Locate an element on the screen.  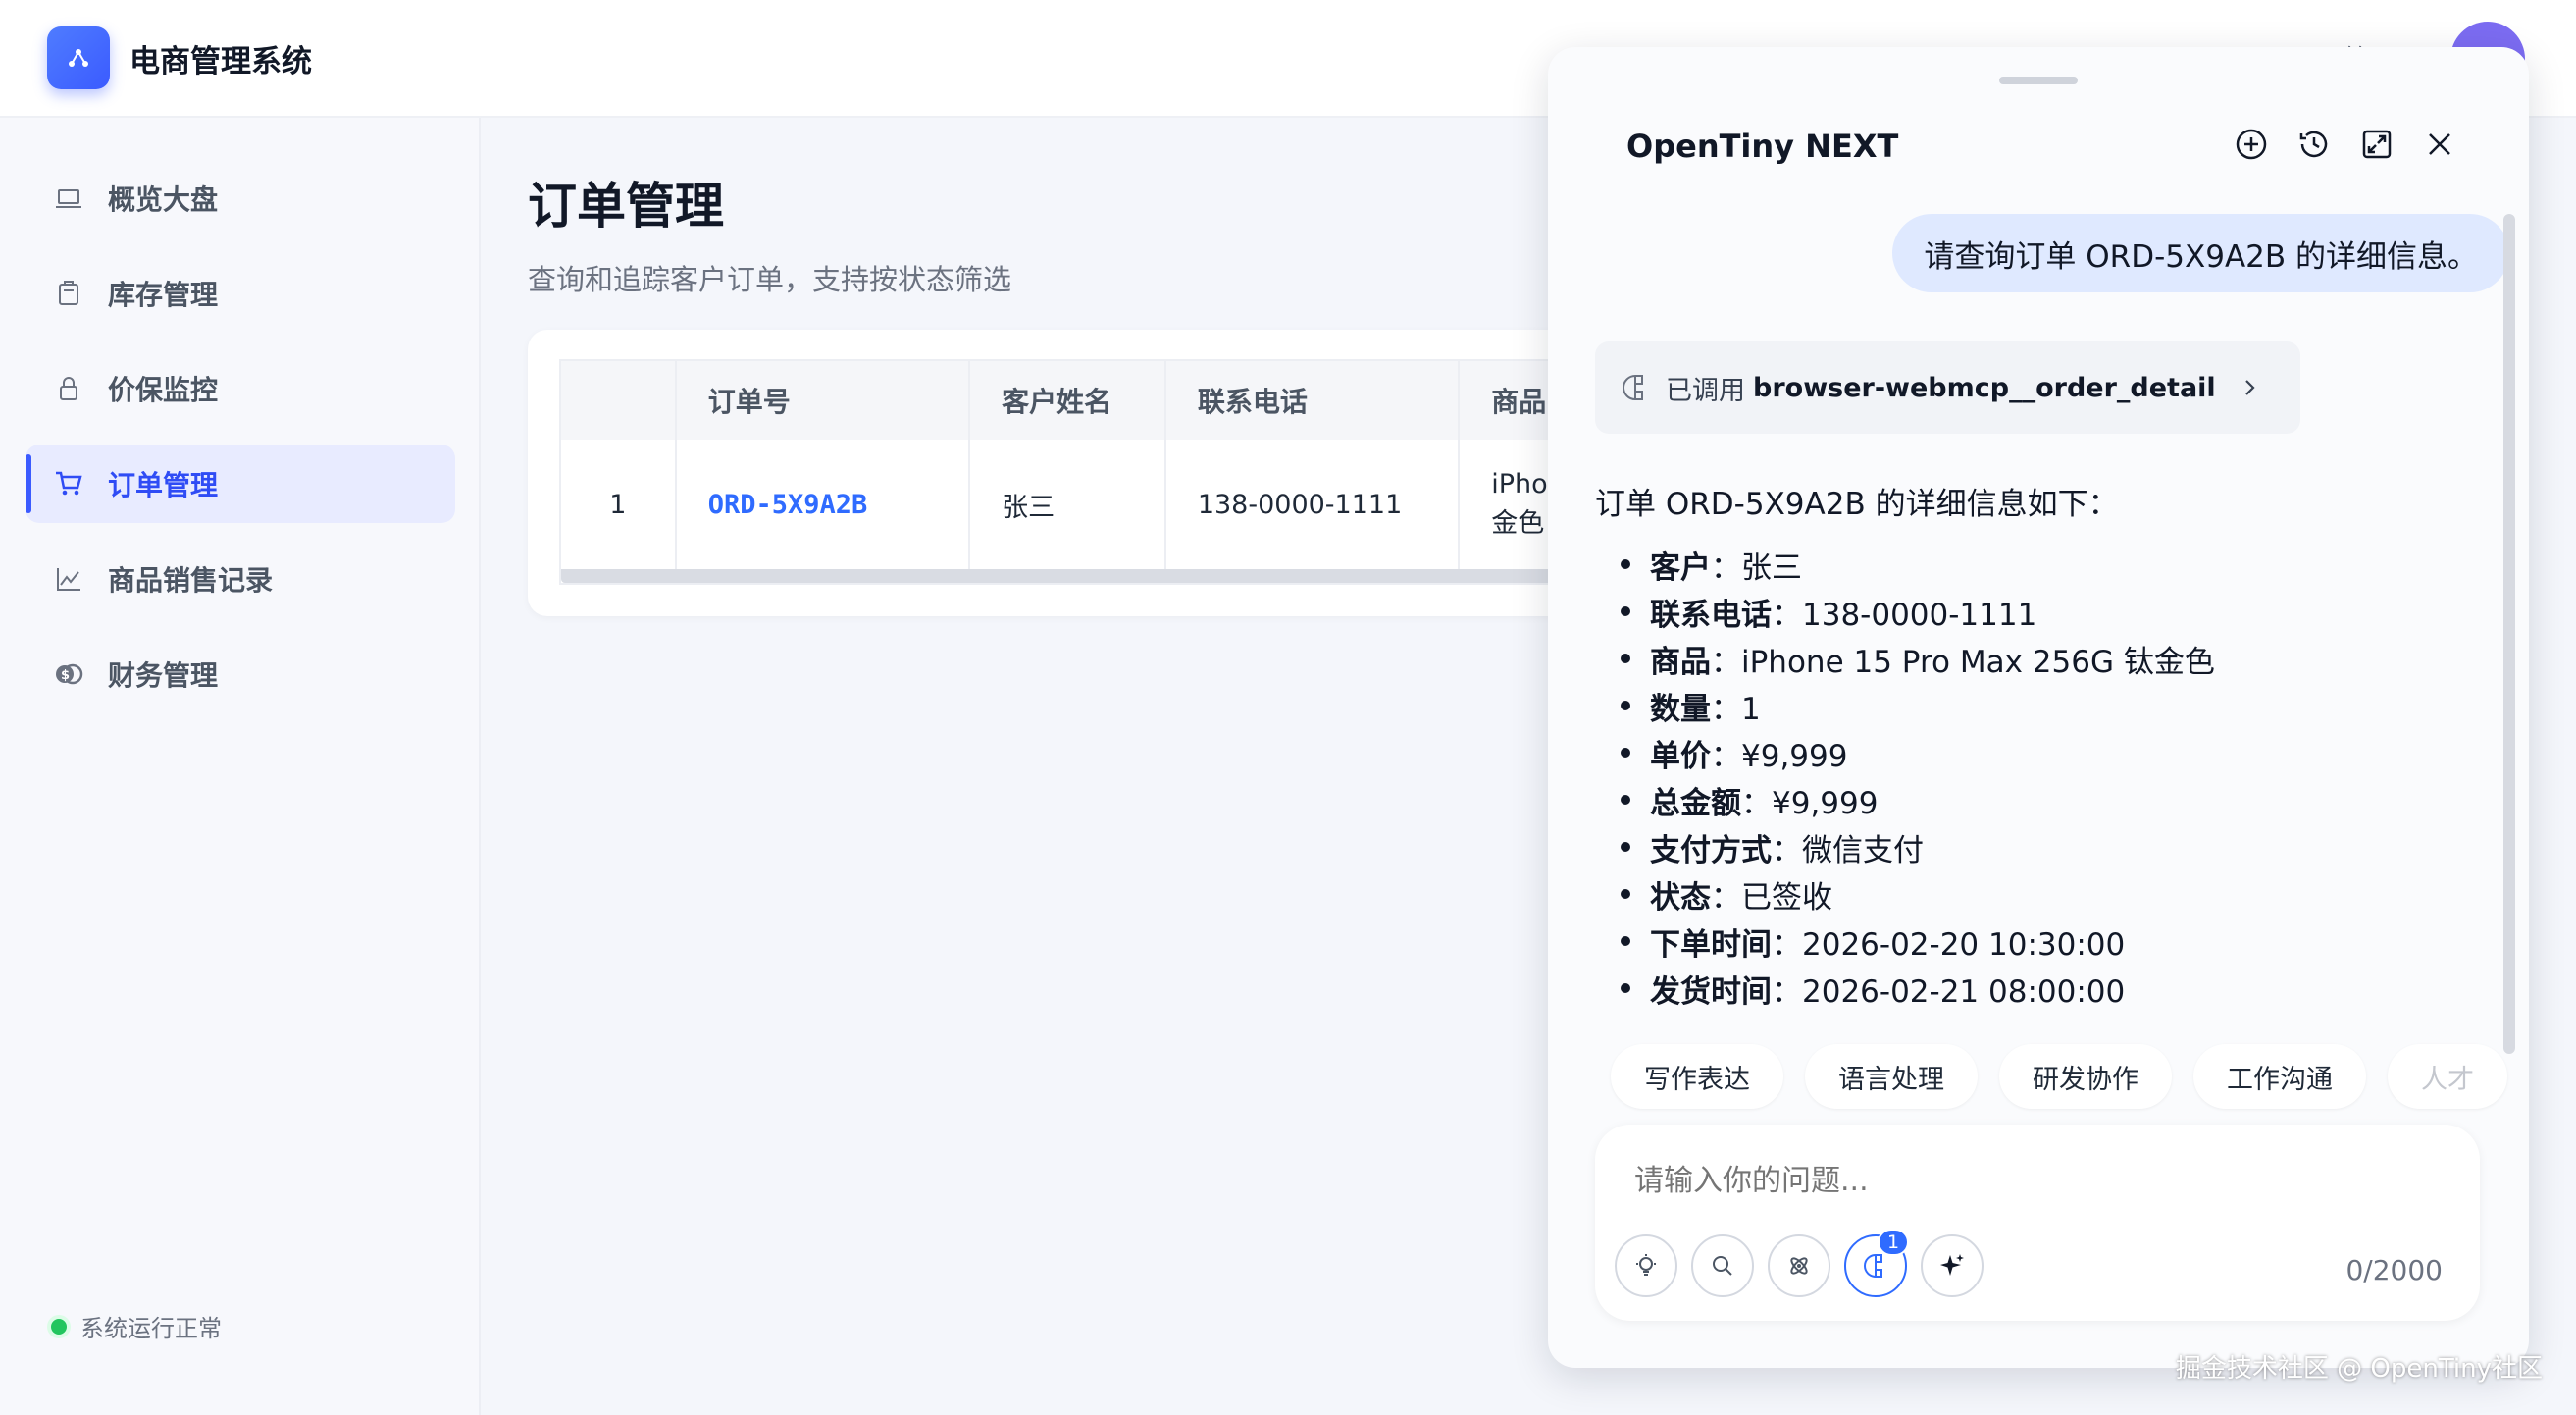
status-dot-icon is located at coordinates (59, 1327).